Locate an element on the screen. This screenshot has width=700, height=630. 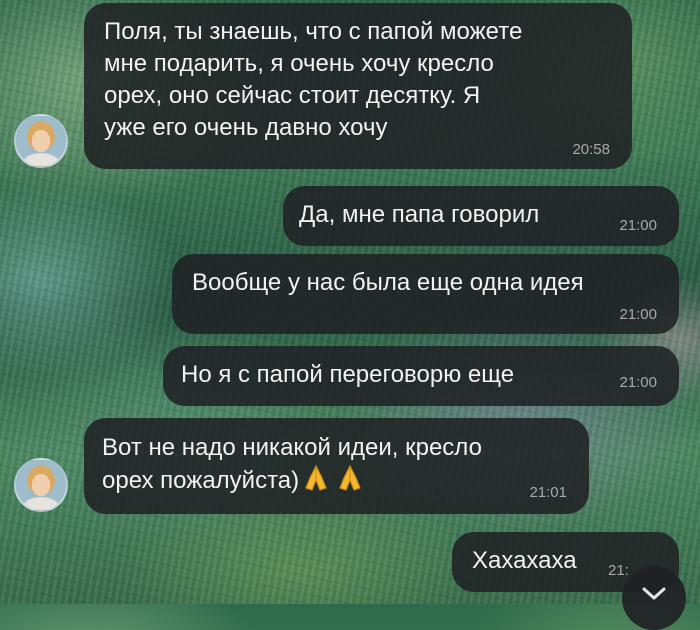
message-time: 21: is located at coordinates (618, 570).